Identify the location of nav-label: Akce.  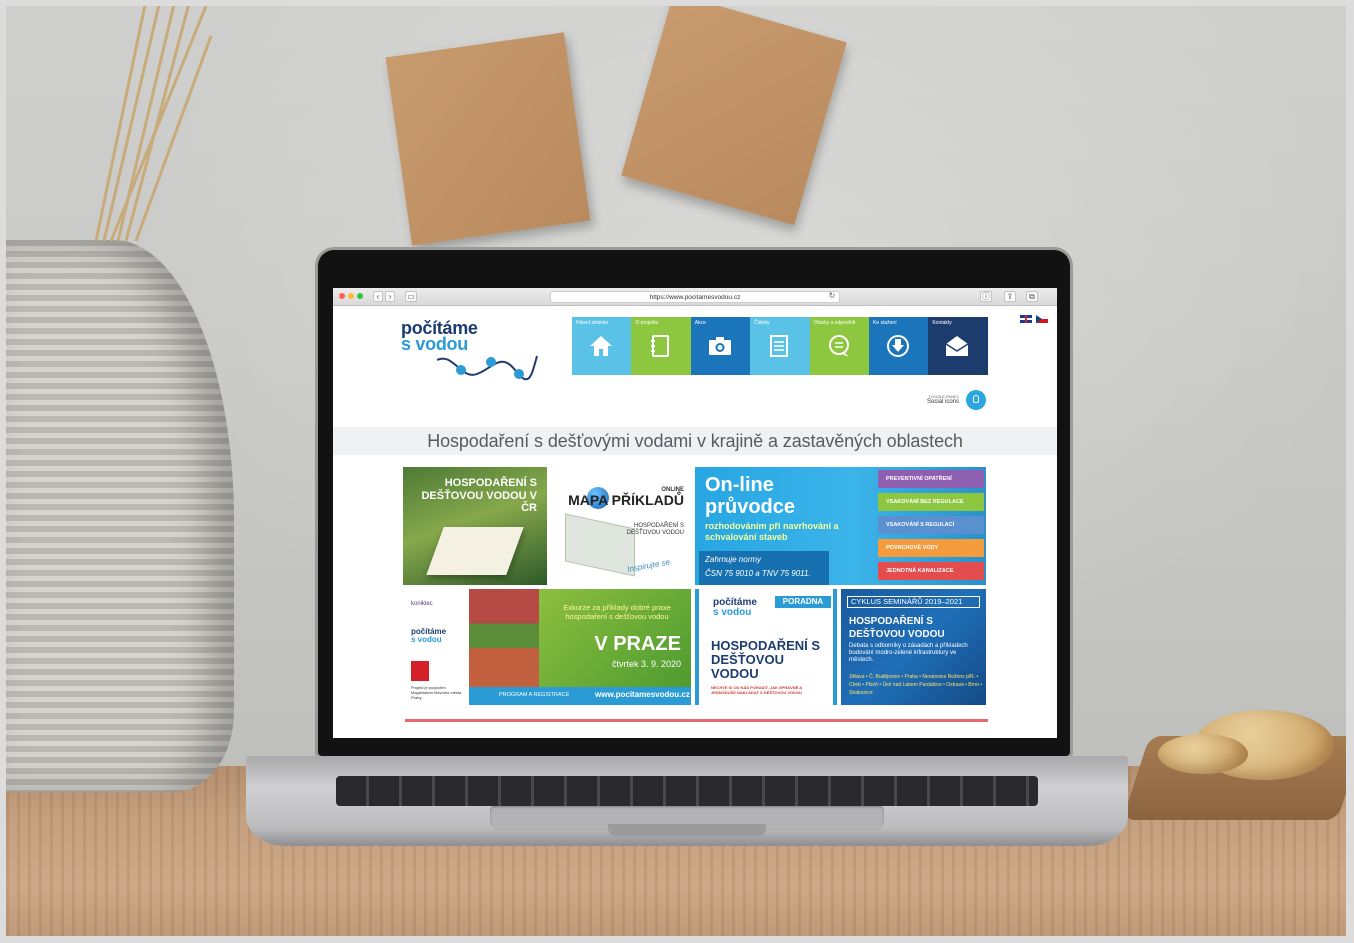
(700, 323).